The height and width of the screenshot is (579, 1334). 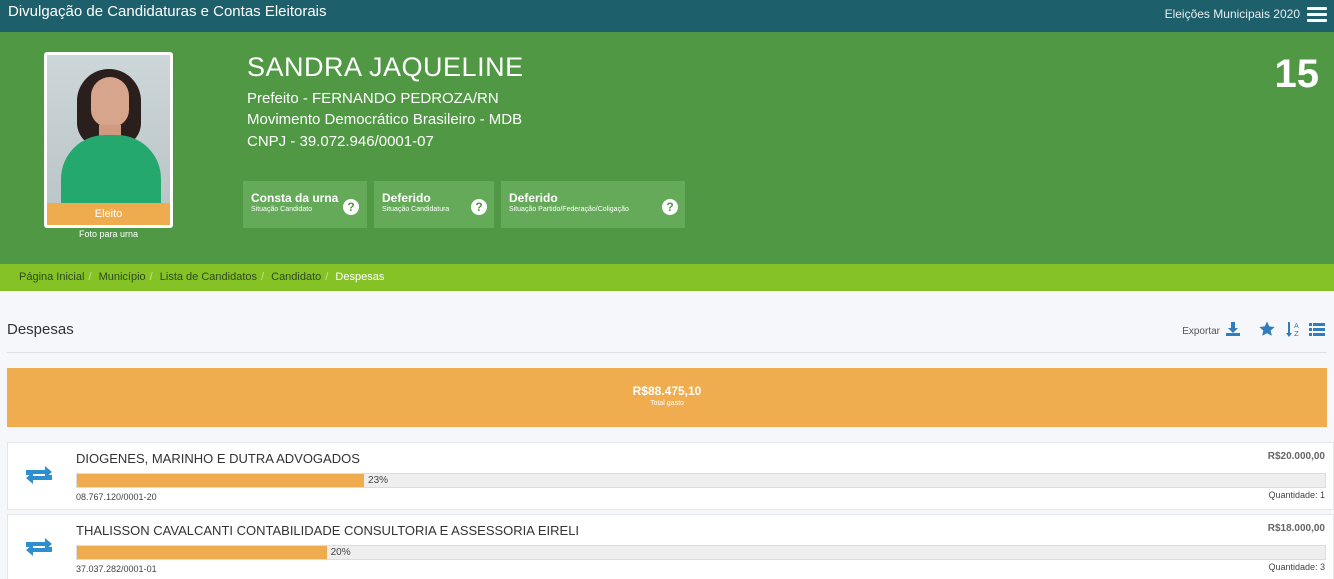 I want to click on status-candidacy: Deferido Situação Candidatura ?, so click(x=434, y=204).